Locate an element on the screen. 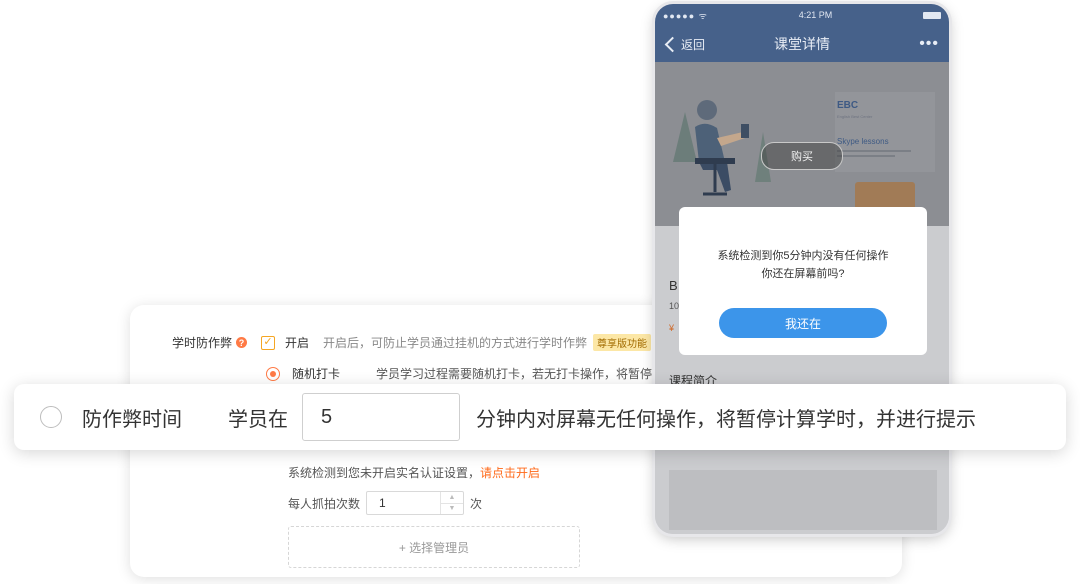 This screenshot has height=584, width=1080. still-here-button: 我还在 is located at coordinates (803, 323).